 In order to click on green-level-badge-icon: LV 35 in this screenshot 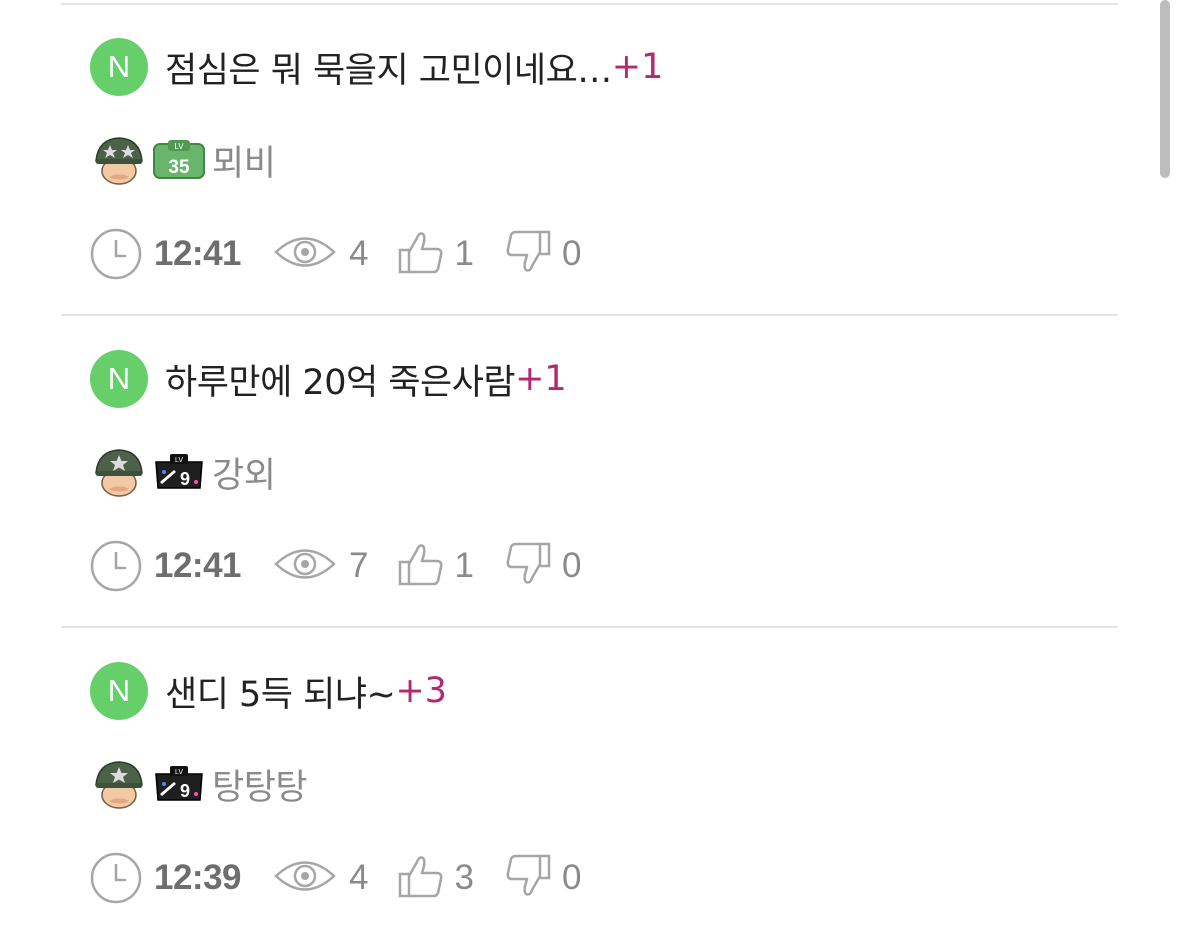, I will do `click(179, 159)`.